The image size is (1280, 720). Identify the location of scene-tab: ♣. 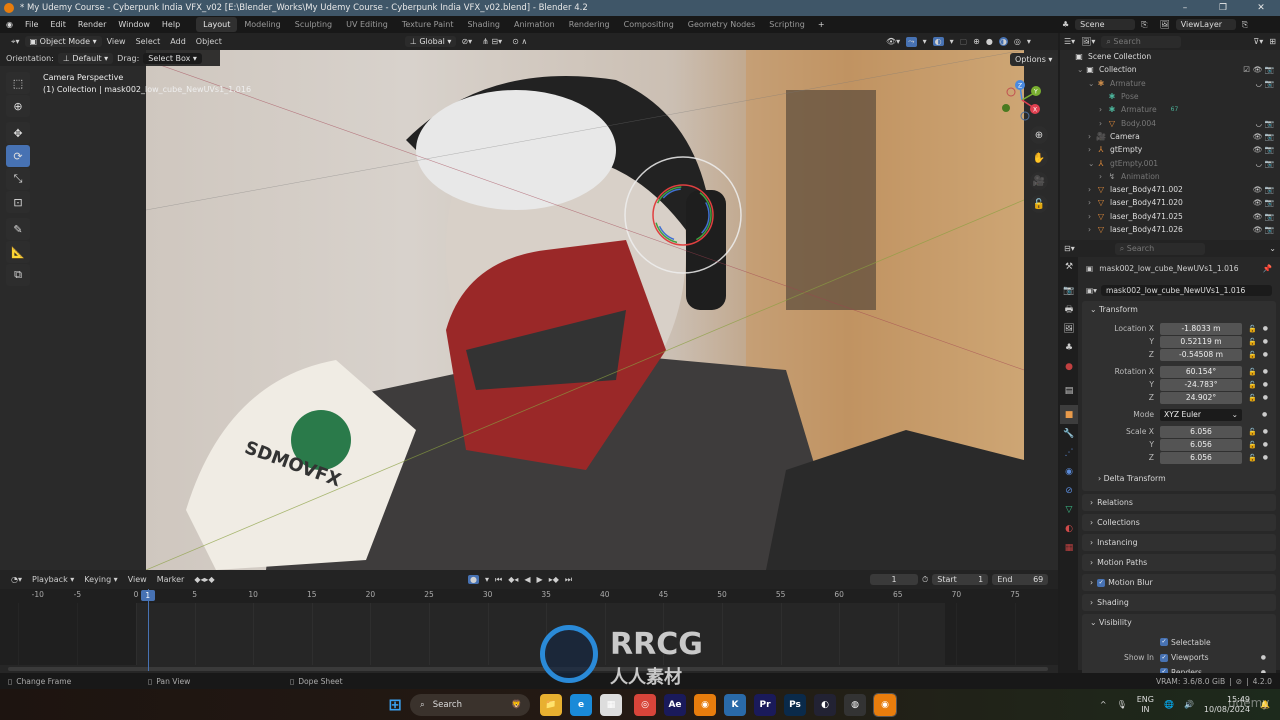
(1069, 347).